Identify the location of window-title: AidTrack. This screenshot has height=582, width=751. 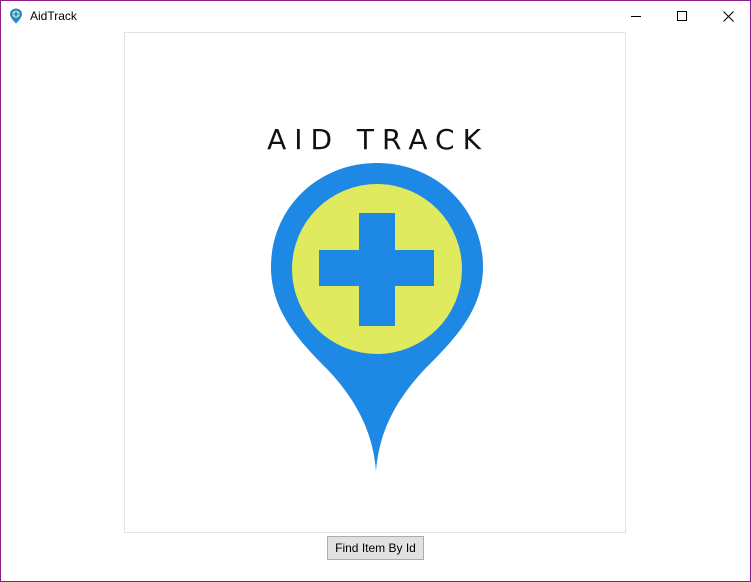
(53, 16).